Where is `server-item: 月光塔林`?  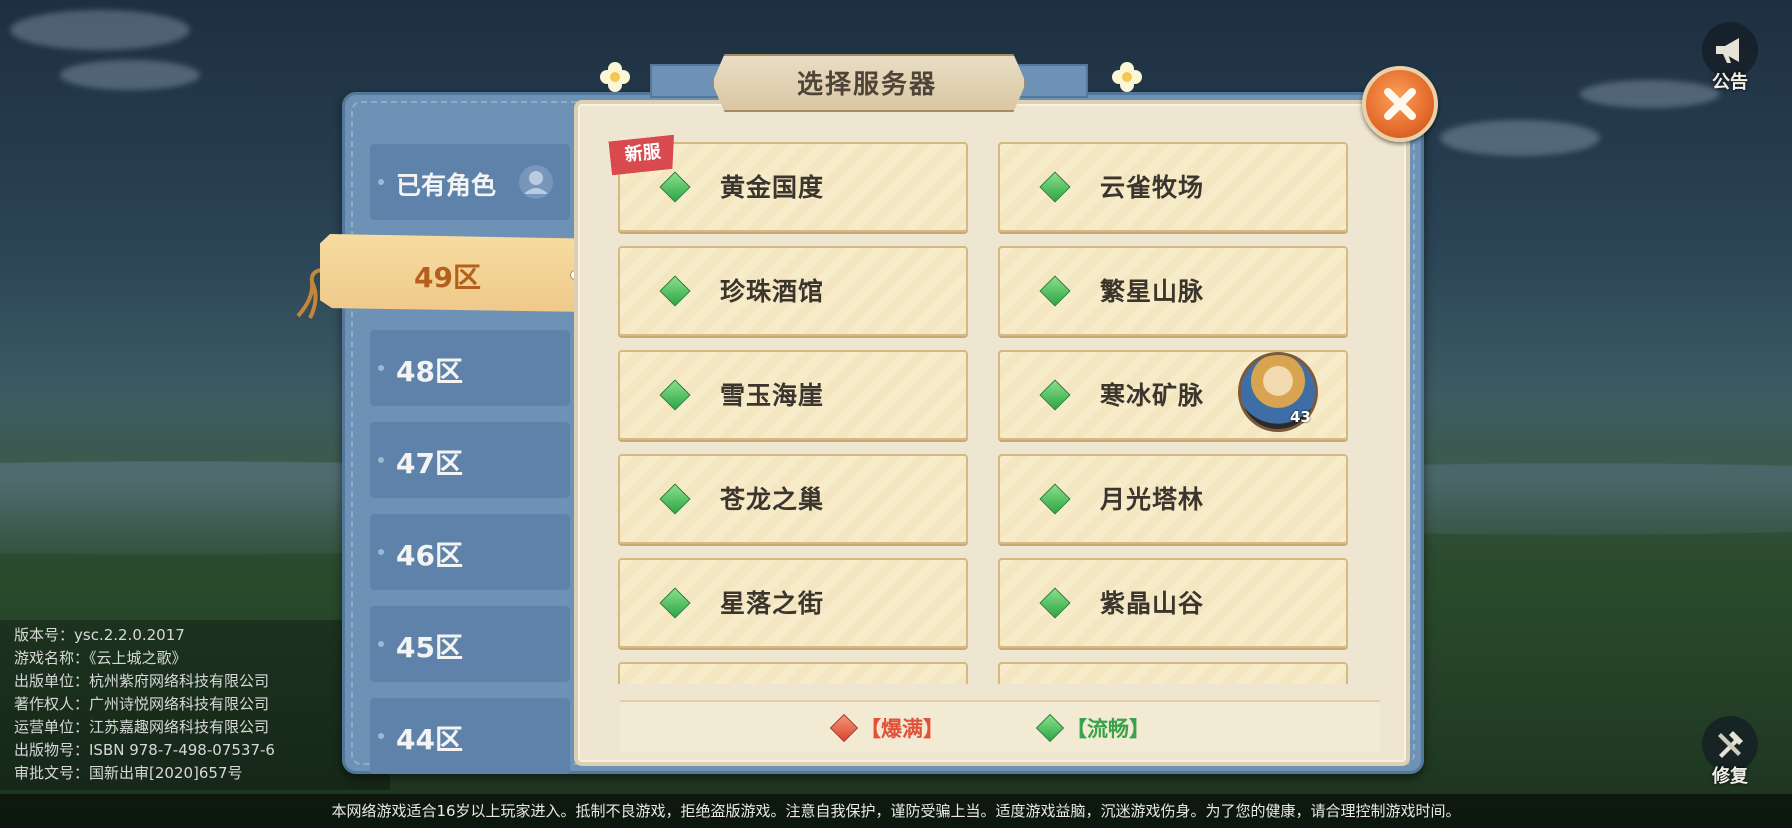
server-item: 月光塔林 is located at coordinates (1173, 499).